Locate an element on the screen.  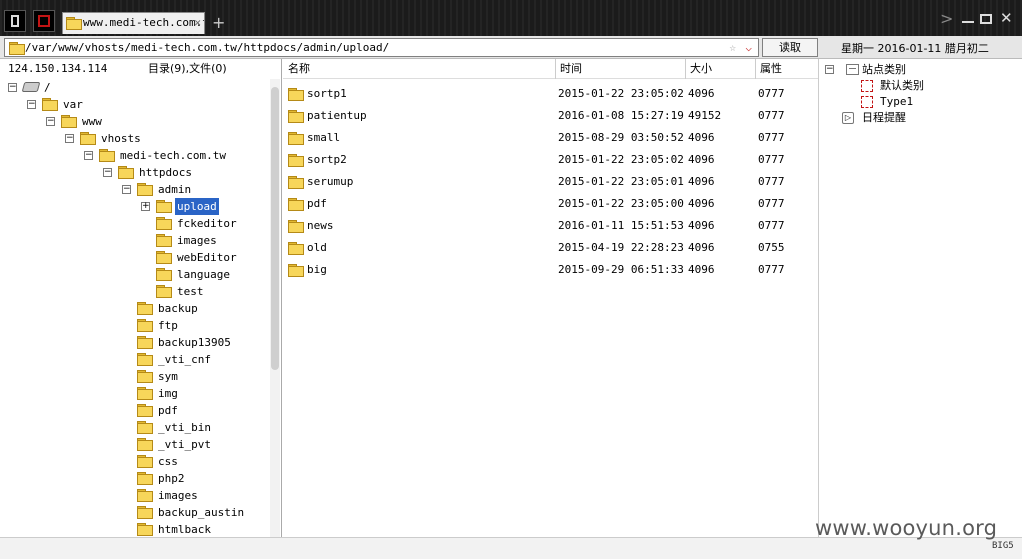
tree-node: + upload is located at coordinates (134, 206).